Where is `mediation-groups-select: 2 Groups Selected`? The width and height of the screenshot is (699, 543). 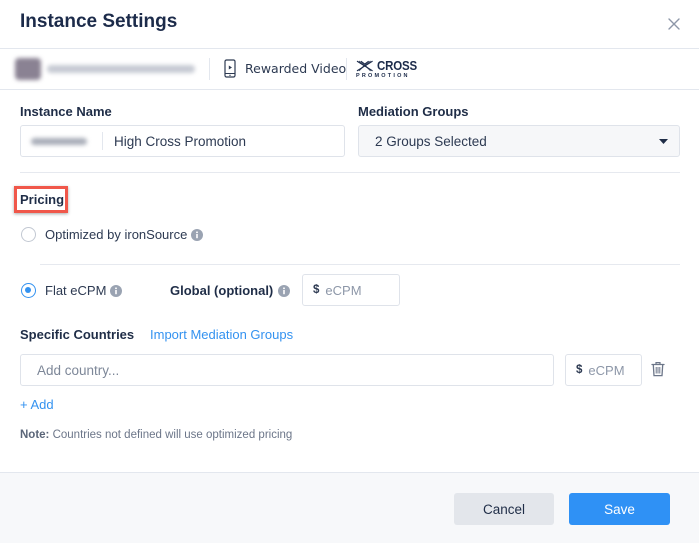
mediation-groups-select: 2 Groups Selected is located at coordinates (519, 141).